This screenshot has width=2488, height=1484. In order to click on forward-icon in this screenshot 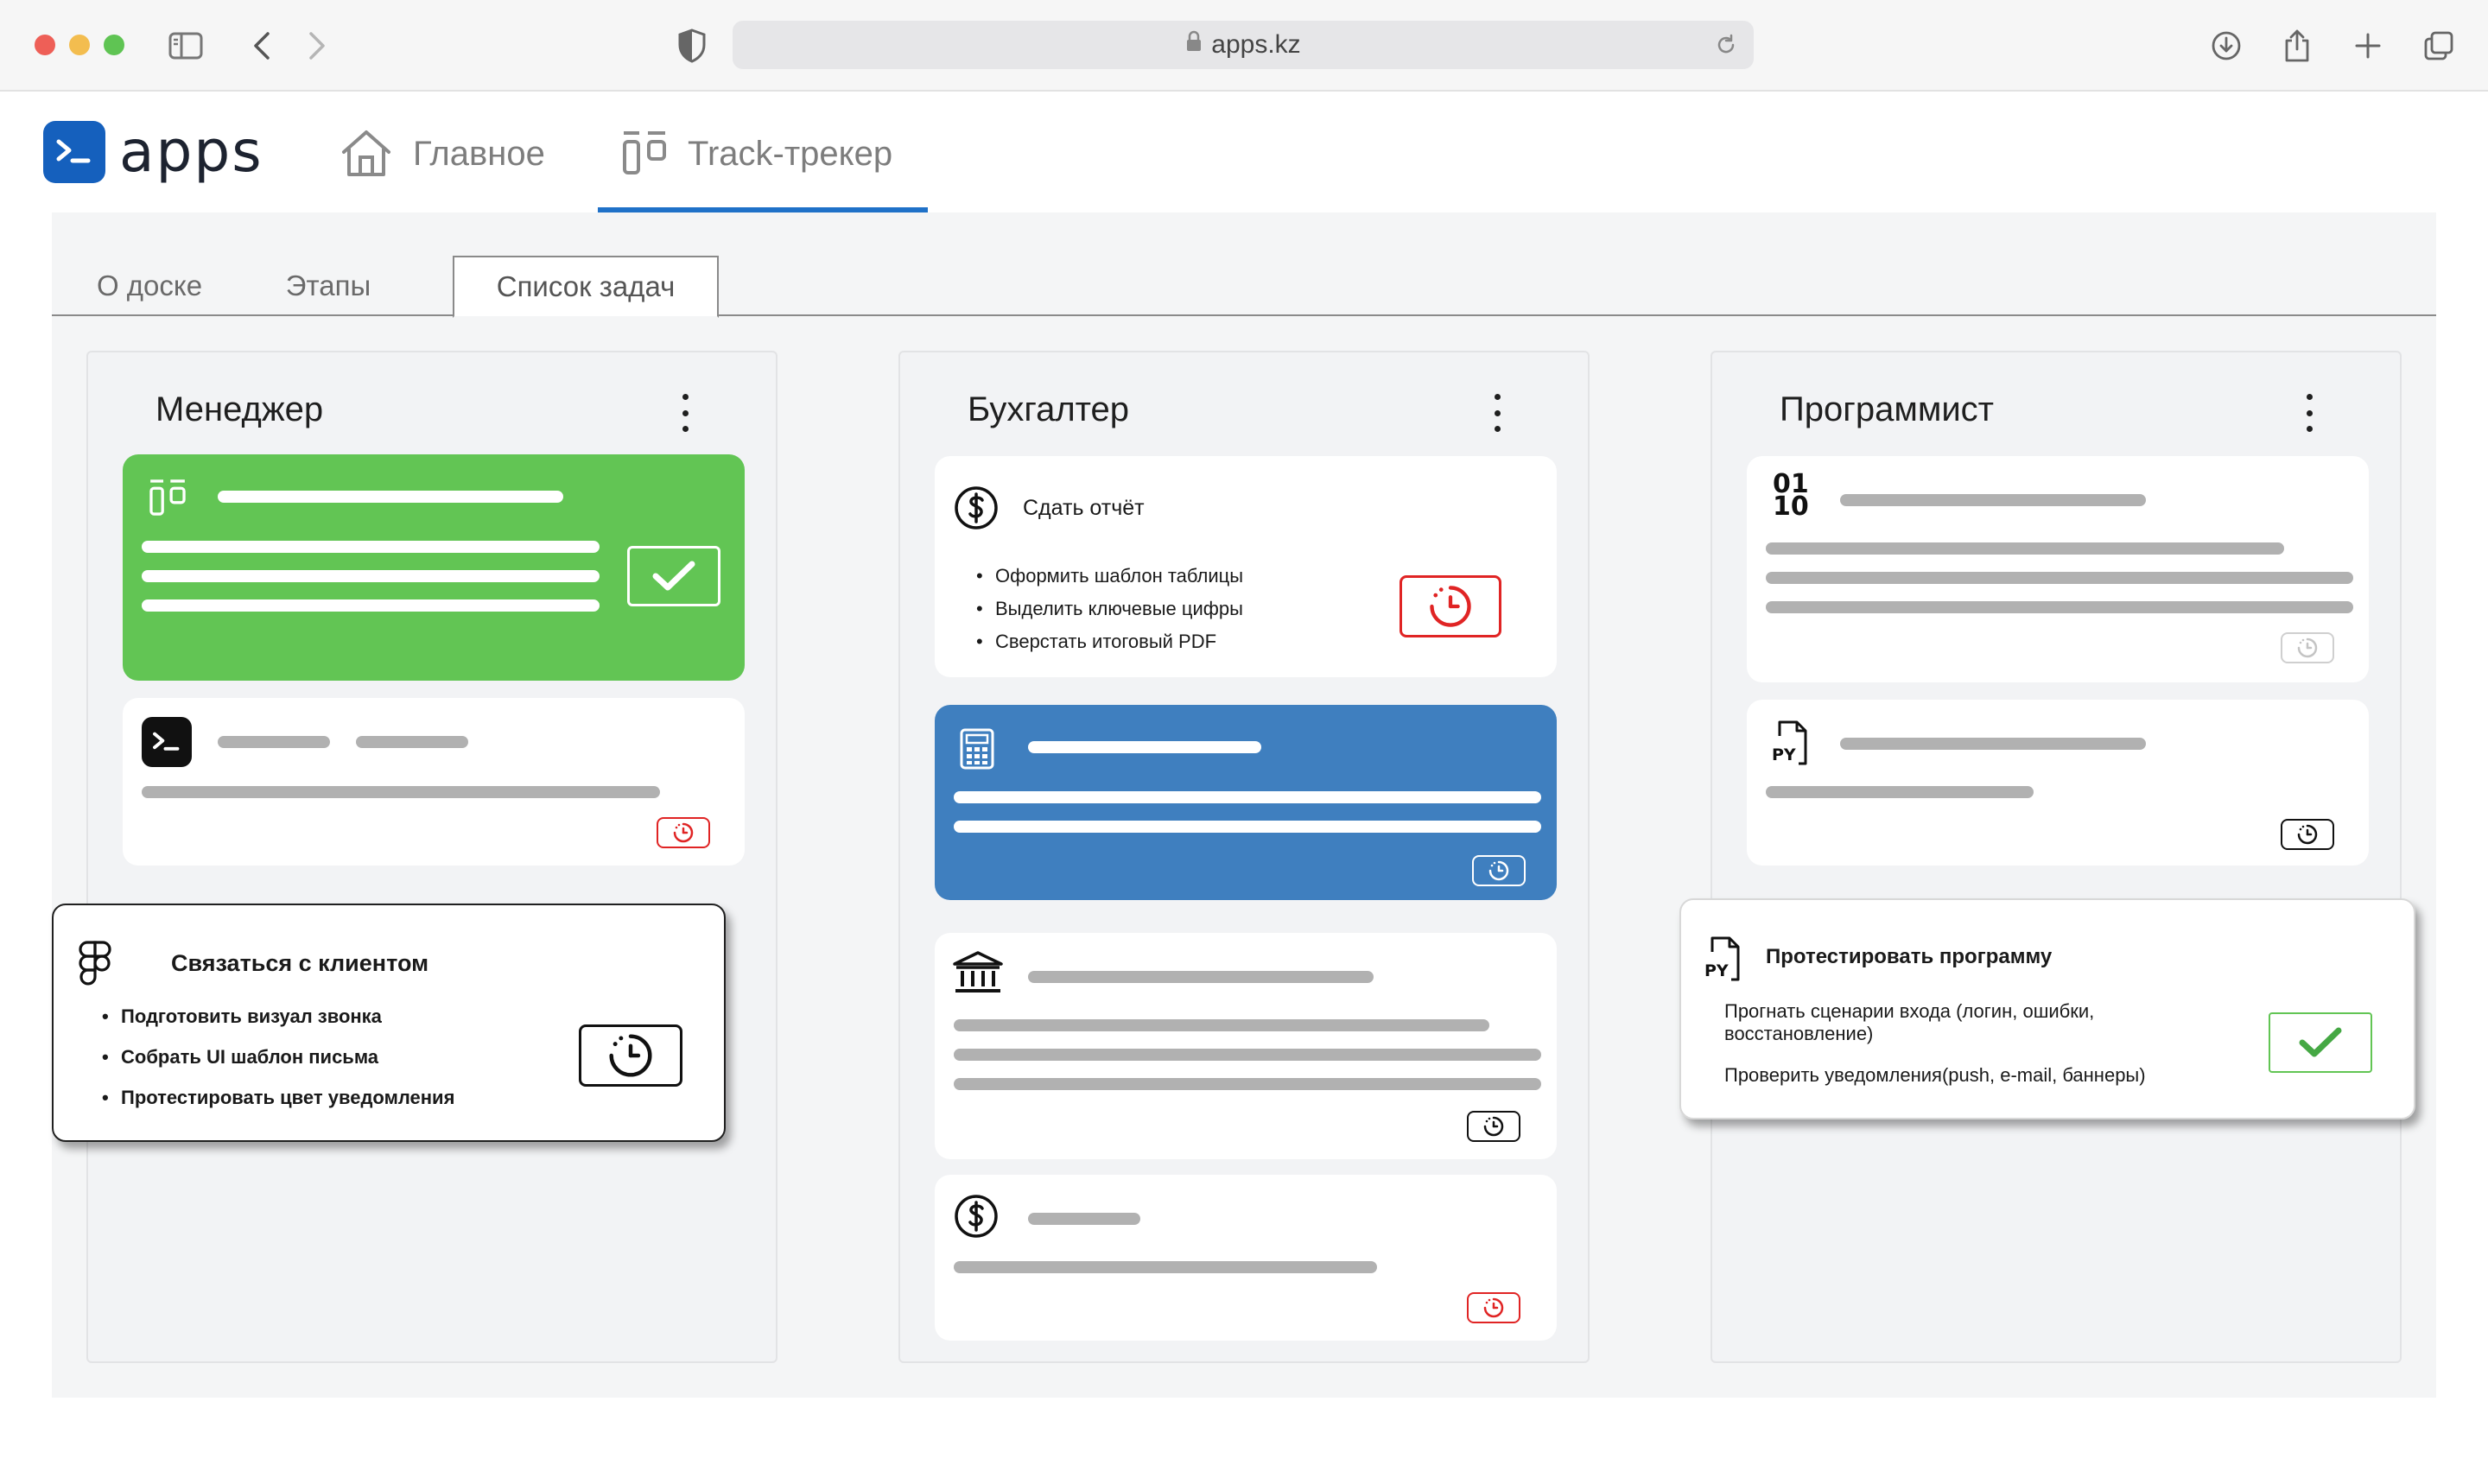, I will do `click(317, 46)`.